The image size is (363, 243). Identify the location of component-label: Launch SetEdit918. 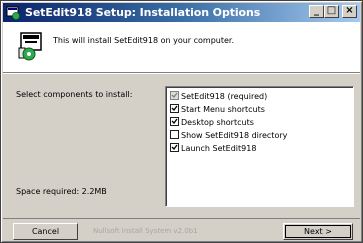
(219, 148).